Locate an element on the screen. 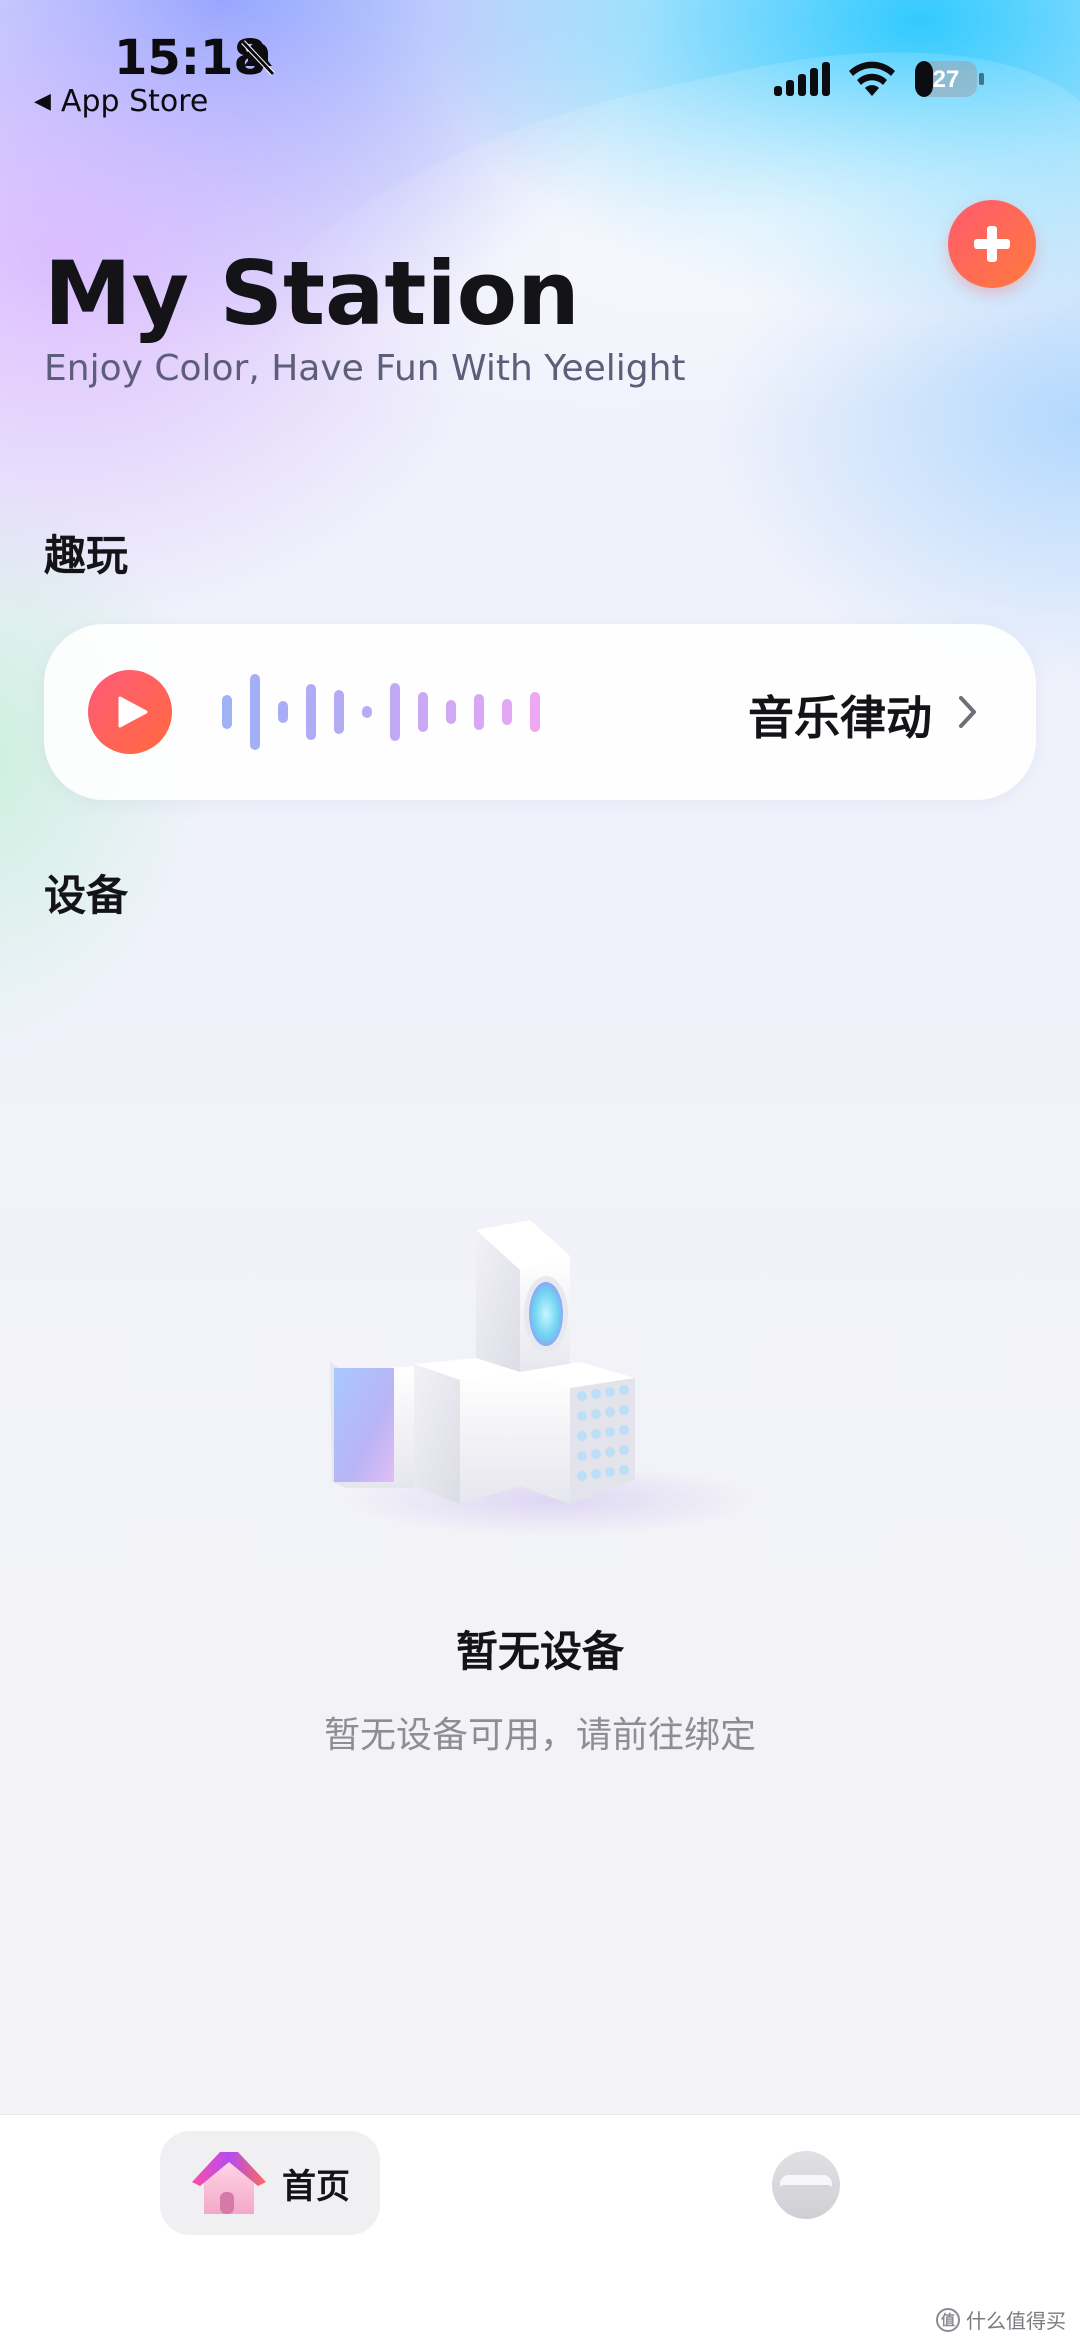  page-title: My Station is located at coordinates (312, 293).